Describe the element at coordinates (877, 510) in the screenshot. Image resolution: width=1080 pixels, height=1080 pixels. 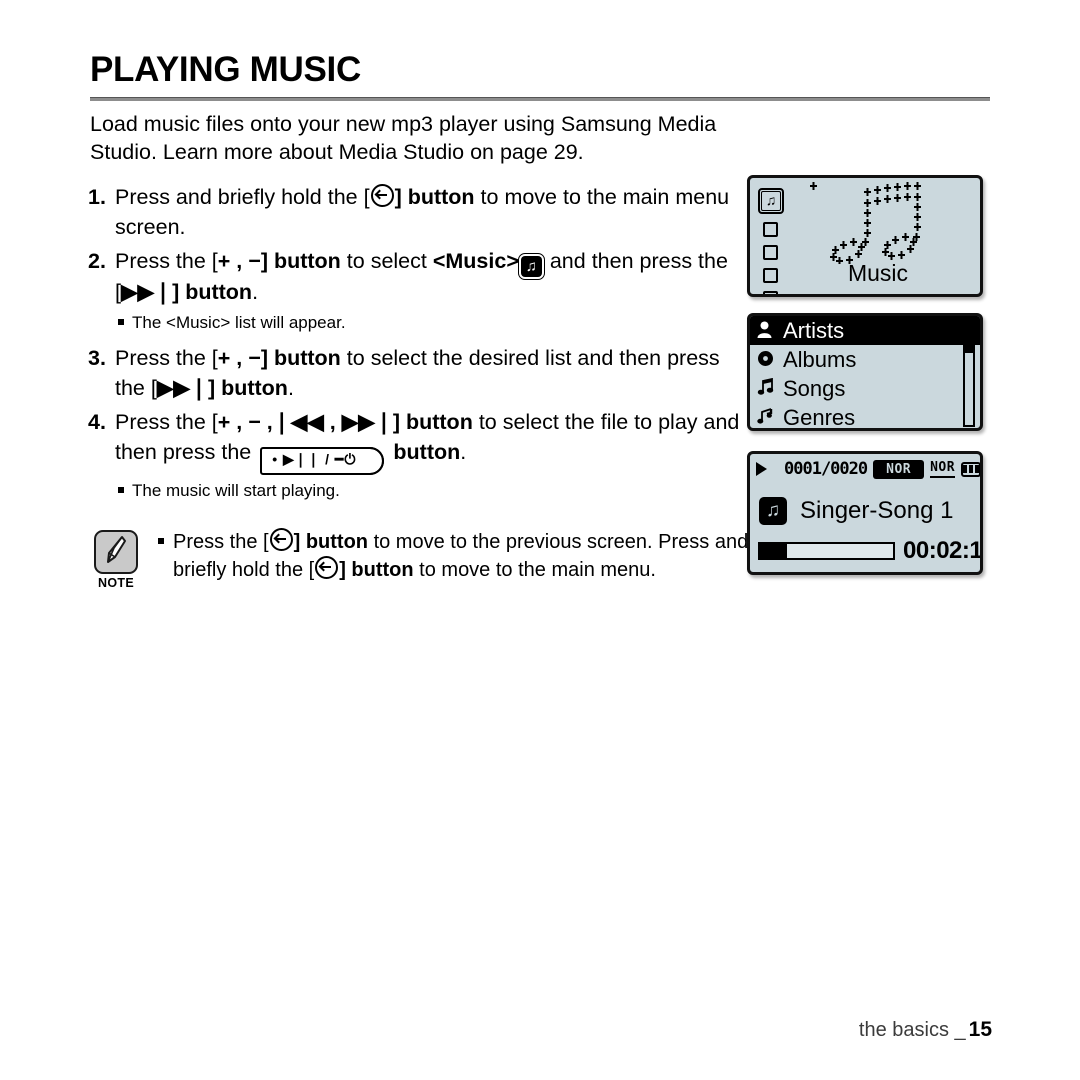
I see `track-title: Singer-Song 1` at that location.